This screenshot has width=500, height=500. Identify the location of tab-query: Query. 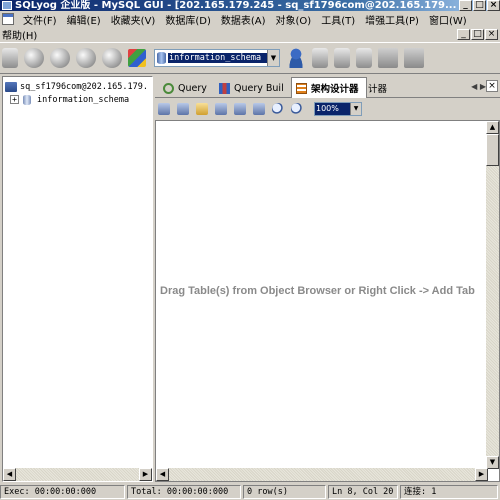
(185, 88).